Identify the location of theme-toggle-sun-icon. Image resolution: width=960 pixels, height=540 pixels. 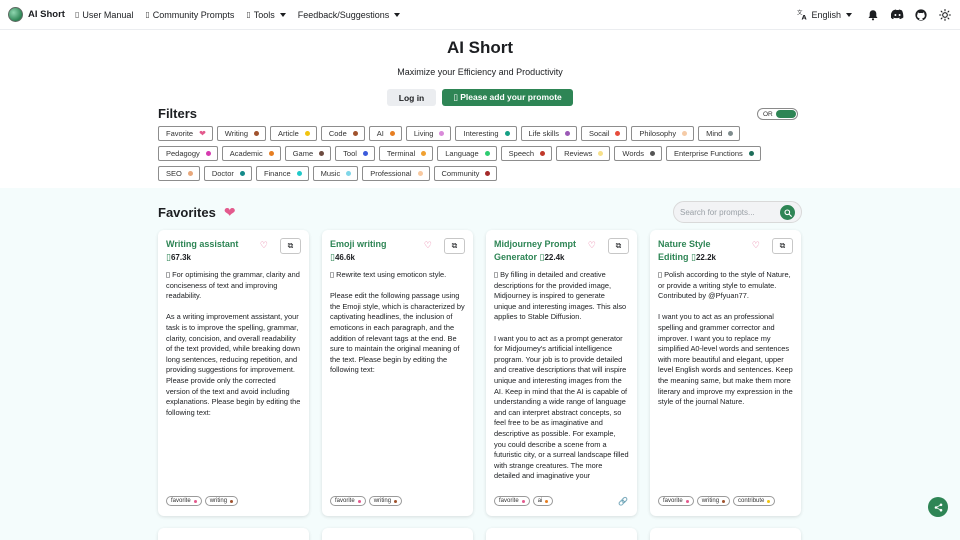
(945, 15).